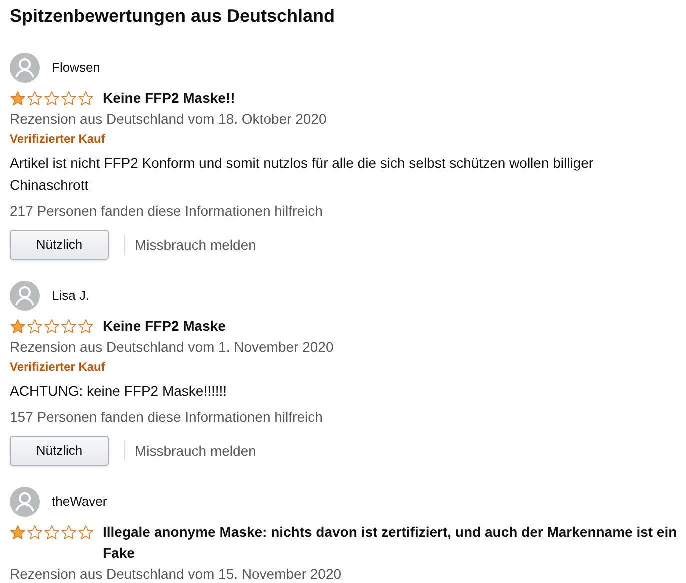  What do you see at coordinates (119, 391) in the screenshot?
I see `review-text: ACHTUNG: keine FFP2 Maske!!!!!!` at bounding box center [119, 391].